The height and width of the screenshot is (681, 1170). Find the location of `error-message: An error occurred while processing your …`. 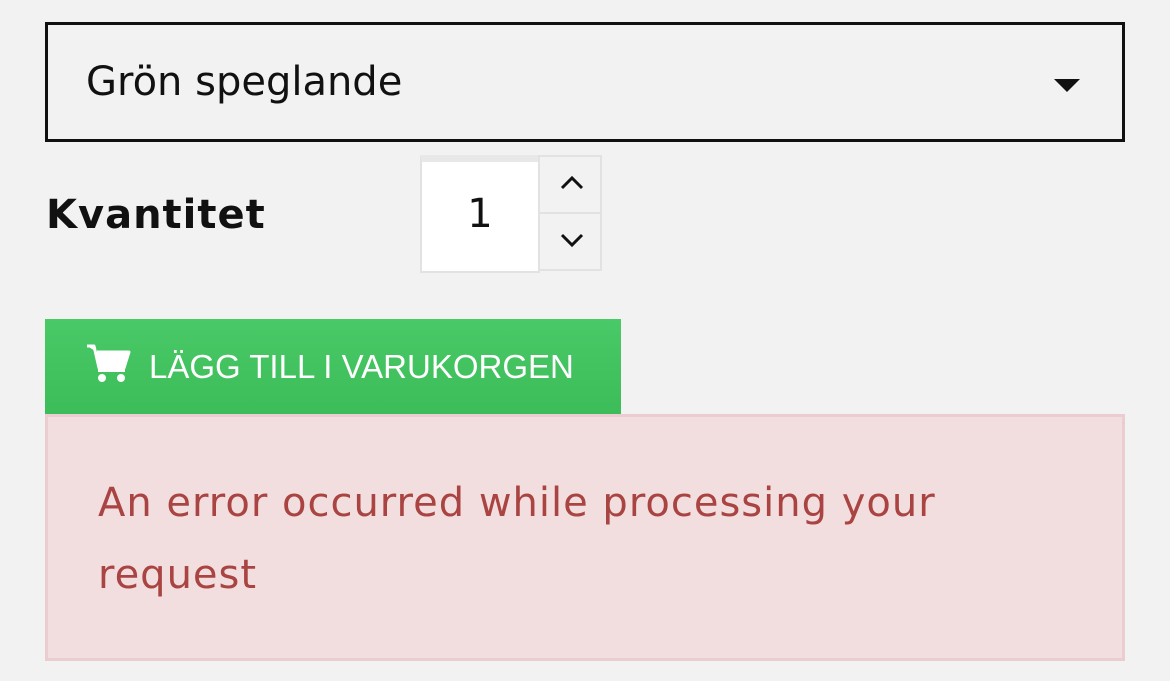

error-message: An error occurred while processing your … is located at coordinates (517, 539).